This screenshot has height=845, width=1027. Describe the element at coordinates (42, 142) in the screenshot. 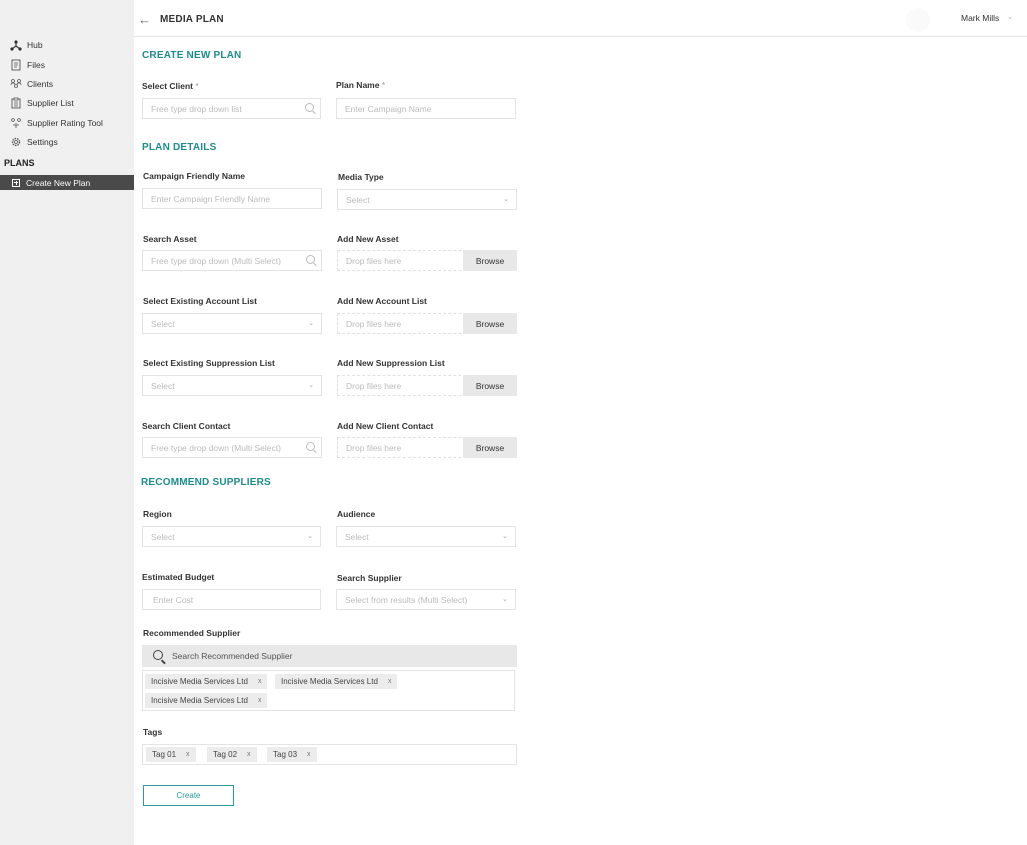

I see `sidebar-item-label: Settings` at that location.